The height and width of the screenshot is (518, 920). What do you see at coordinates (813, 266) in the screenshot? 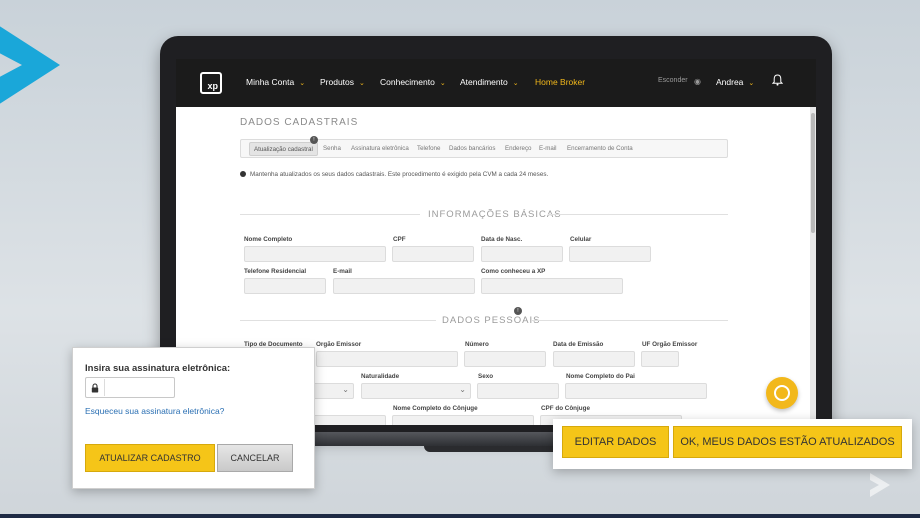
I see `page-scrollbar` at bounding box center [813, 266].